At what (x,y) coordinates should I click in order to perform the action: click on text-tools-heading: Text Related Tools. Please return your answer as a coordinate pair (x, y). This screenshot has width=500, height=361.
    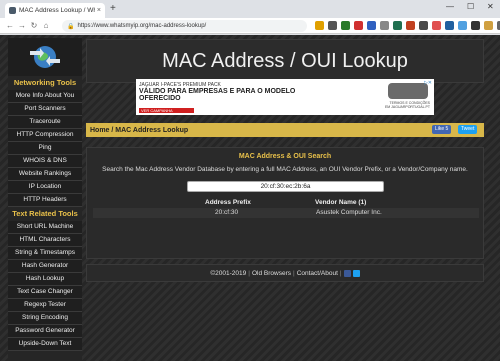
    Looking at the image, I should click on (45, 213).